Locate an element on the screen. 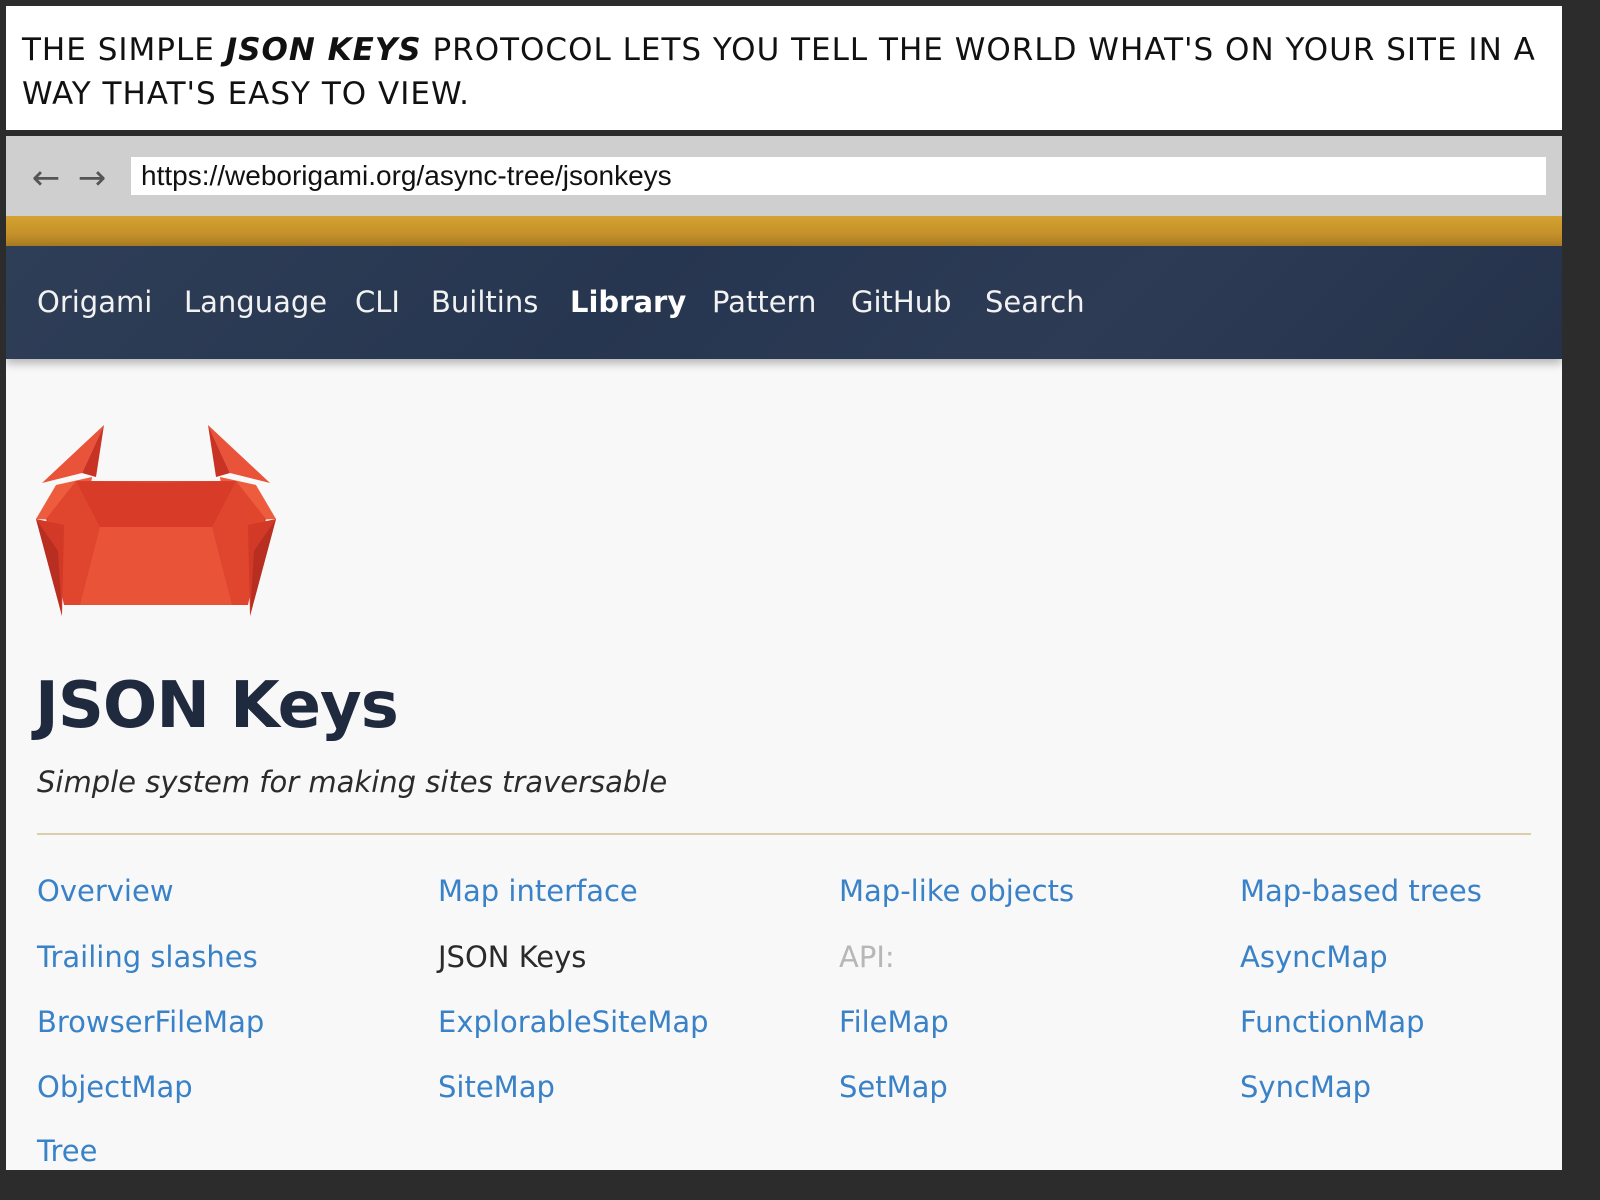  link-overview: Overview is located at coordinates (105, 891).